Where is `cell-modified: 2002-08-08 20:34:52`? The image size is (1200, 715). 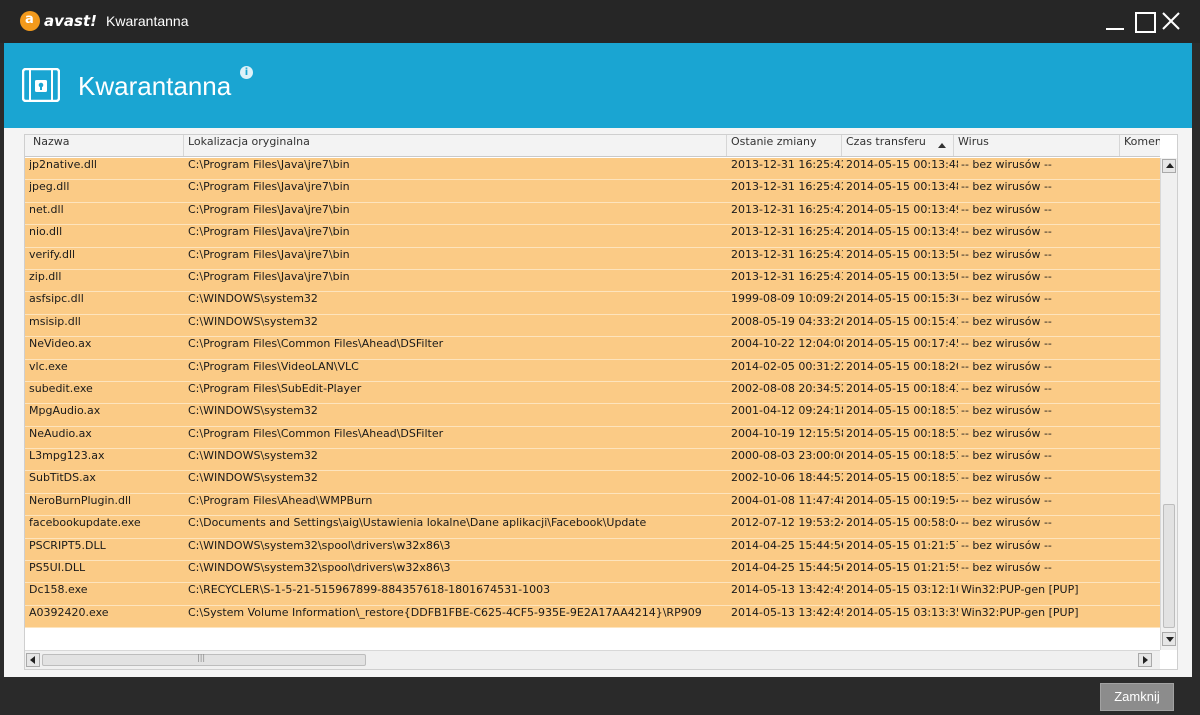 cell-modified: 2002-08-08 20:34:52 is located at coordinates (787, 388).